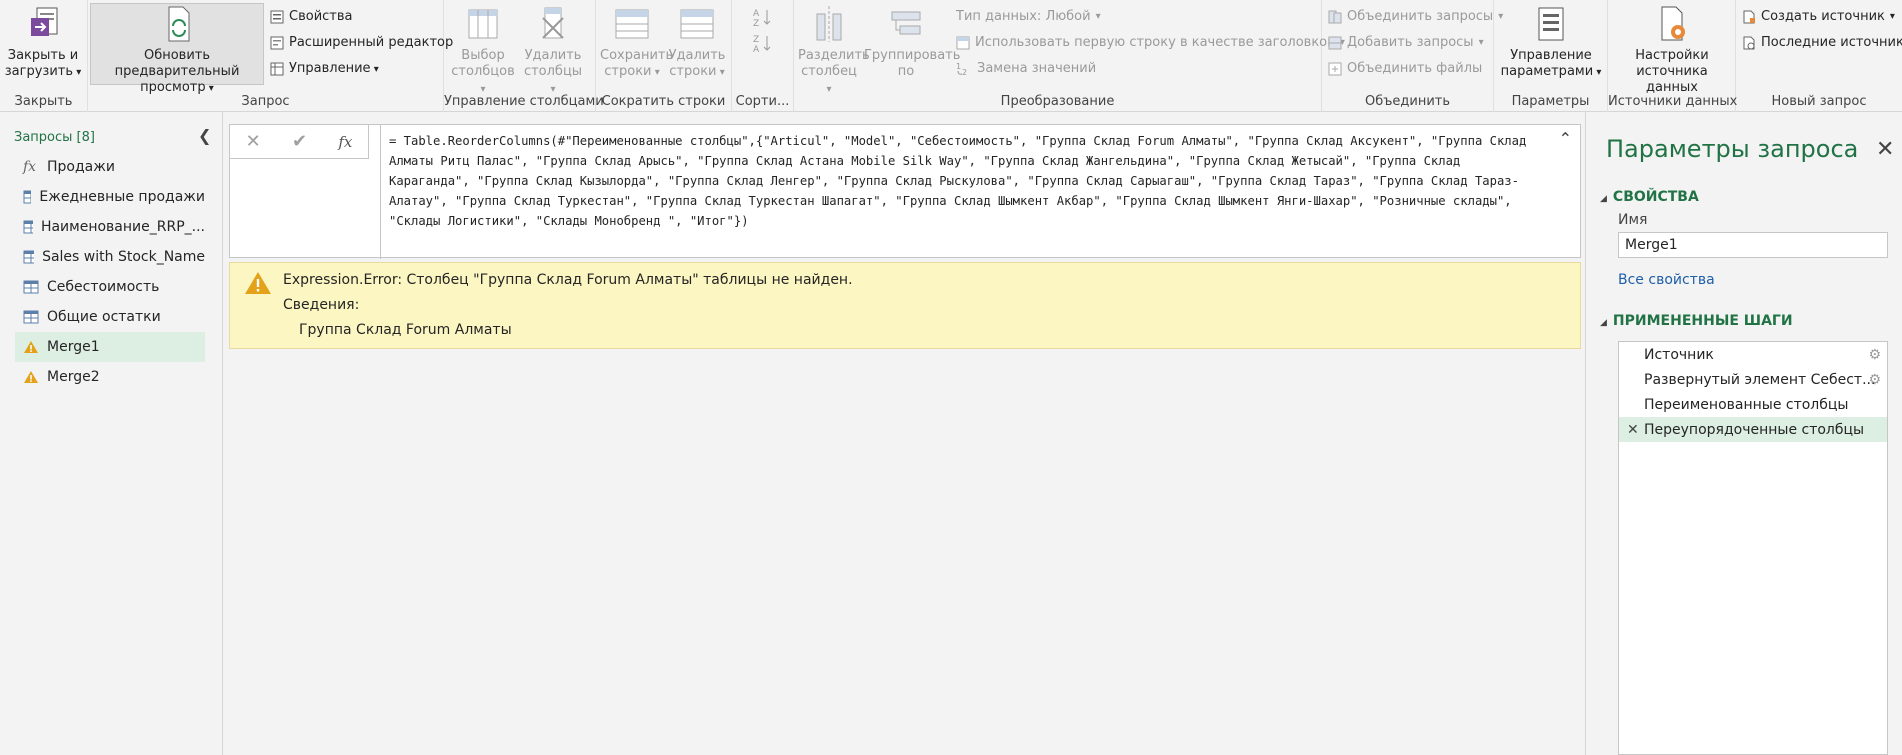 The height and width of the screenshot is (755, 1902). I want to click on append-queries-label: Добавить запросы, so click(1410, 42).